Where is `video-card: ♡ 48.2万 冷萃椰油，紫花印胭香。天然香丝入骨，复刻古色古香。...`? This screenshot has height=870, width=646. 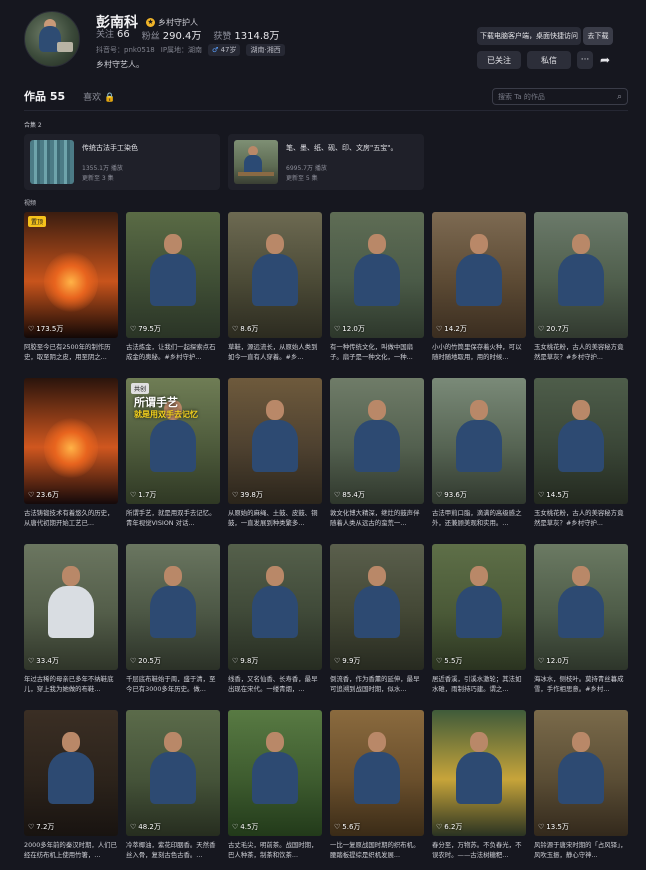
video-card: ♡ 48.2万 冷萃椰油，紫花印胭香。天然香丝入骨，复刻古色古香。... is located at coordinates (173, 785).